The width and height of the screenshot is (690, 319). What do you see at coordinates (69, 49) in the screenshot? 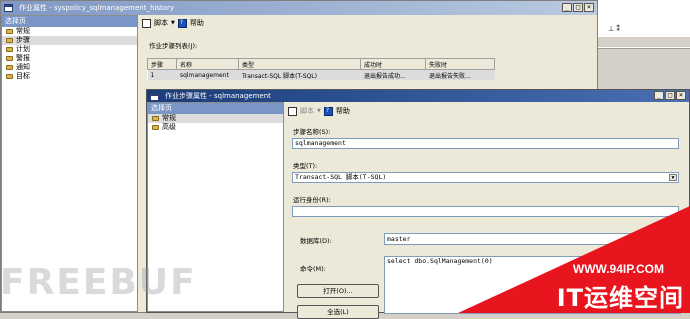
I see `nav-item-schedules: 计划` at bounding box center [69, 49].